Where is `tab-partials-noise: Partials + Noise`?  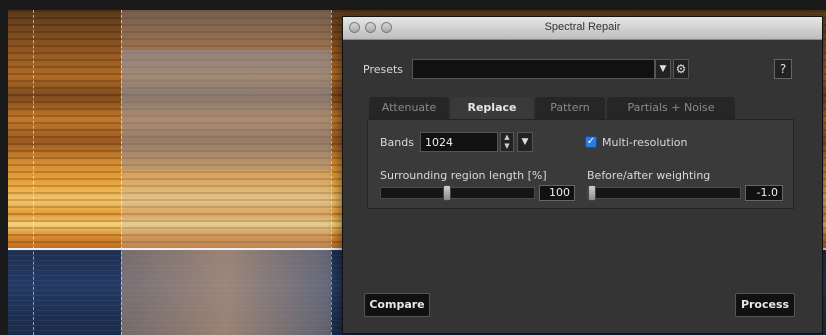 tab-partials-noise: Partials + Noise is located at coordinates (671, 108).